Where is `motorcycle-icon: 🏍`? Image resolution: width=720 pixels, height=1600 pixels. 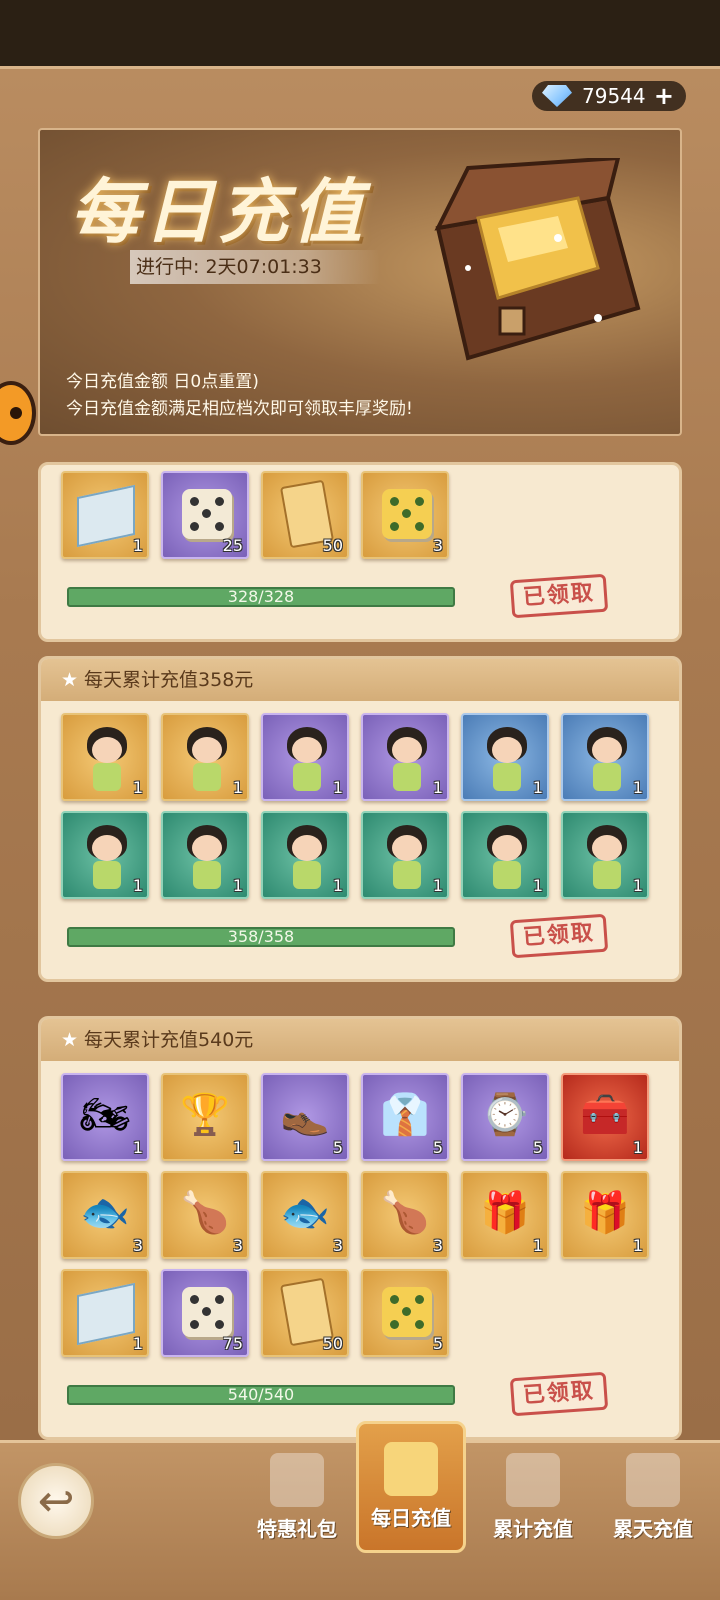
motorcycle-icon: 🏍 is located at coordinates (105, 1115).